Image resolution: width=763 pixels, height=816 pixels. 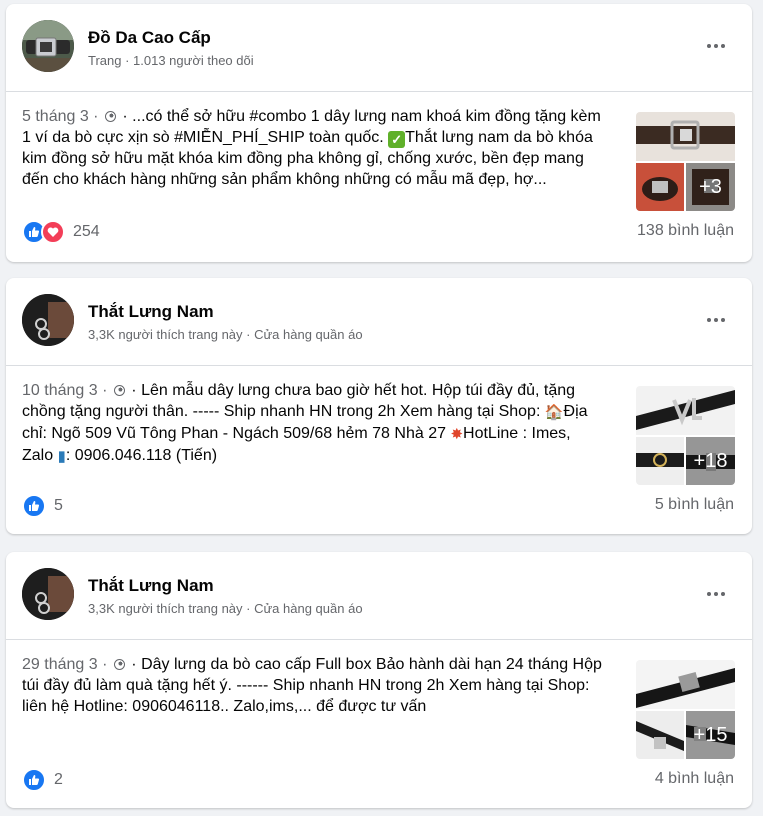 What do you see at coordinates (64, 664) in the screenshot?
I see `post-date: 29 tháng 3 ·` at bounding box center [64, 664].